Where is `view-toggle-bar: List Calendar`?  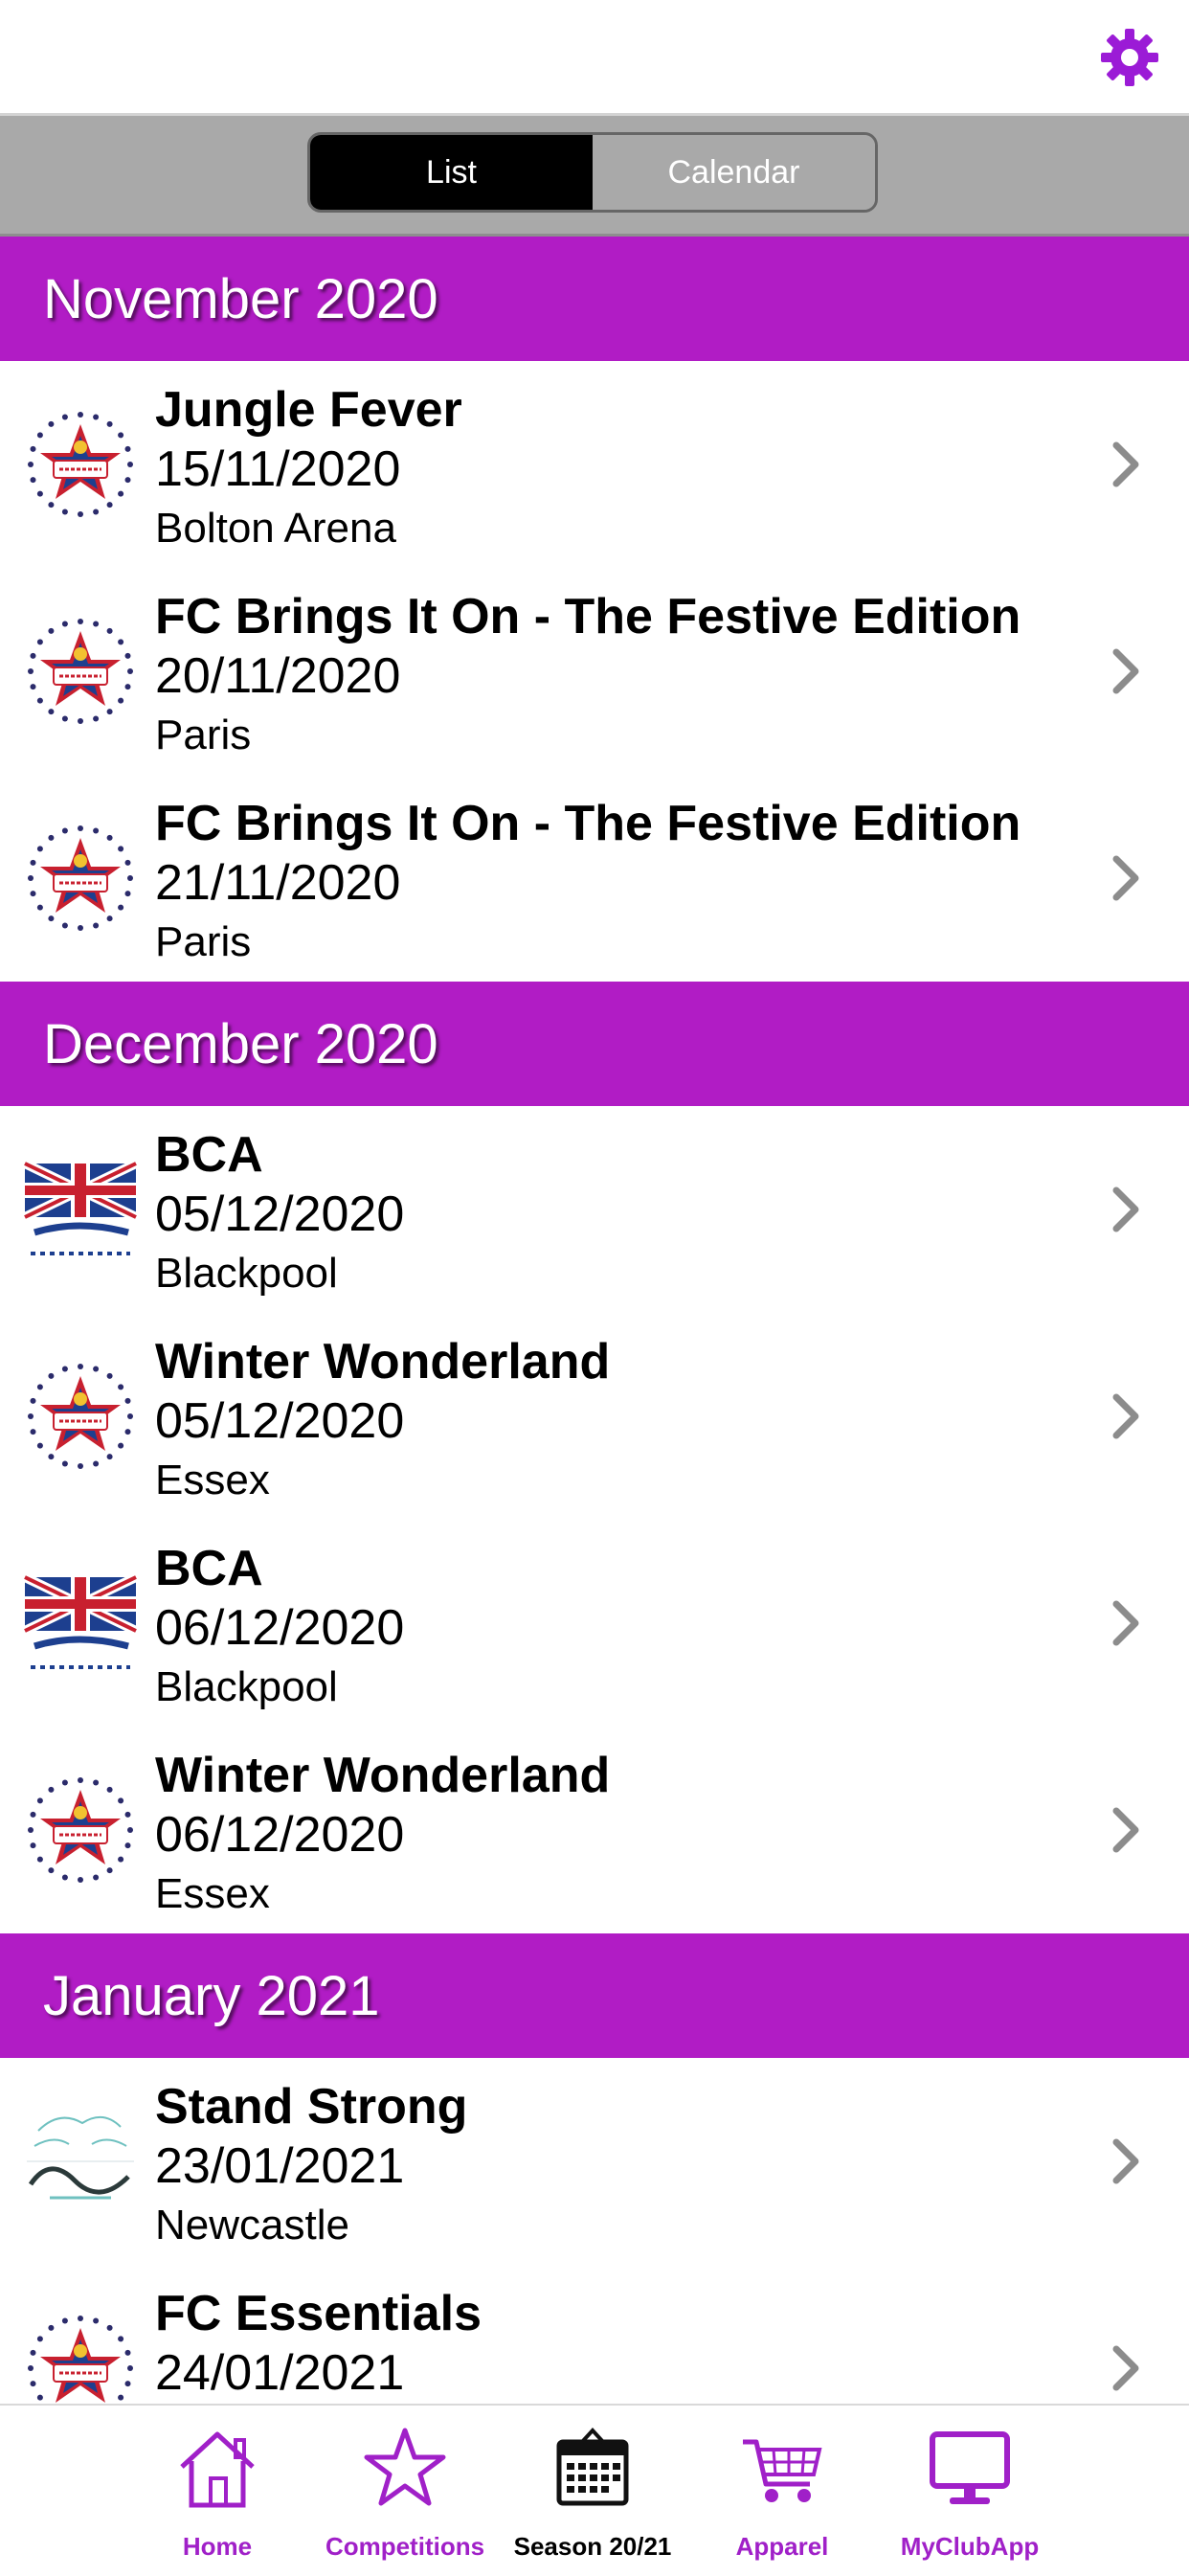 view-toggle-bar: List Calendar is located at coordinates (594, 176).